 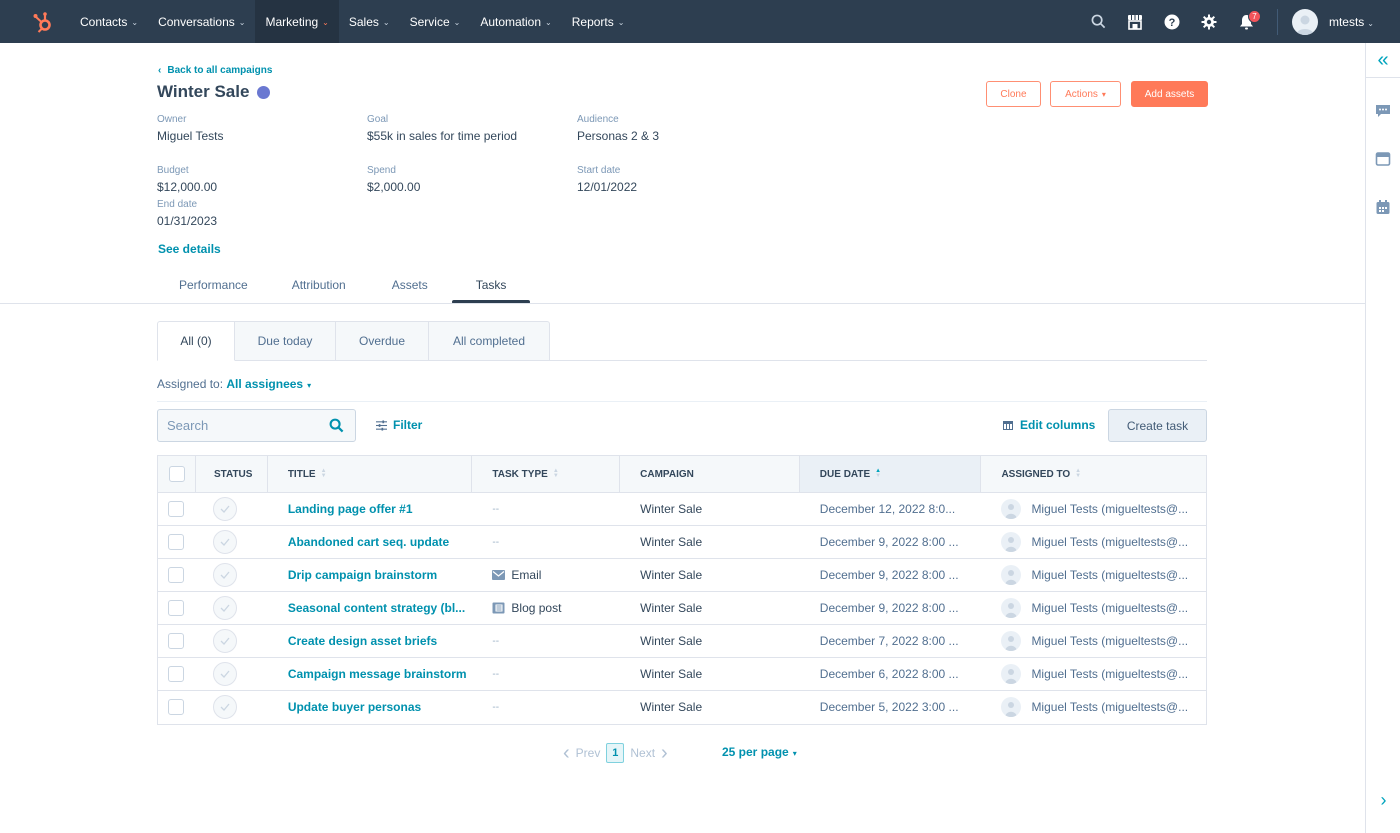 I want to click on task-title-link: Create design asset briefs, so click(x=362, y=641).